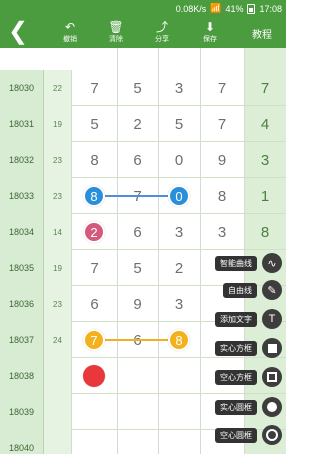  Describe the element at coordinates (22, 442) in the screenshot. I see `period-label: 18040` at that location.